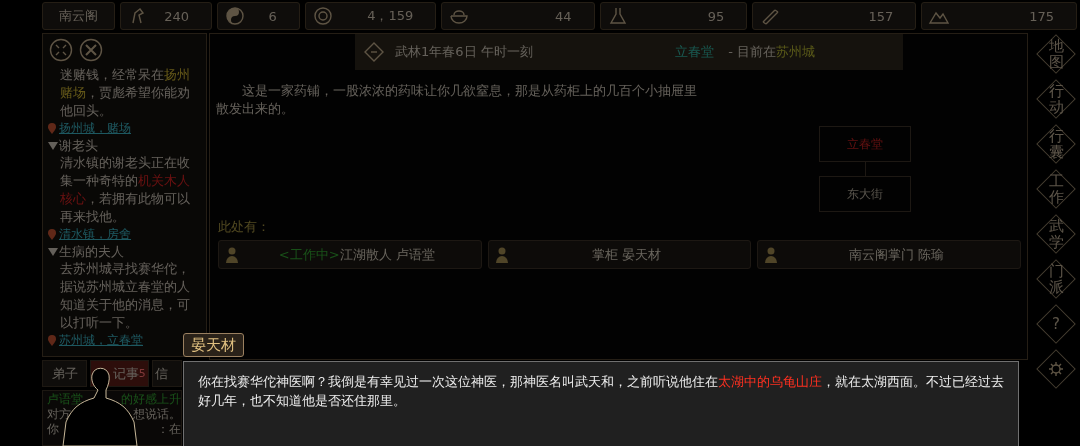 The width and height of the screenshot is (1080, 446). What do you see at coordinates (244, 227) in the screenshot?
I see `section-label: 此处有：` at bounding box center [244, 227].